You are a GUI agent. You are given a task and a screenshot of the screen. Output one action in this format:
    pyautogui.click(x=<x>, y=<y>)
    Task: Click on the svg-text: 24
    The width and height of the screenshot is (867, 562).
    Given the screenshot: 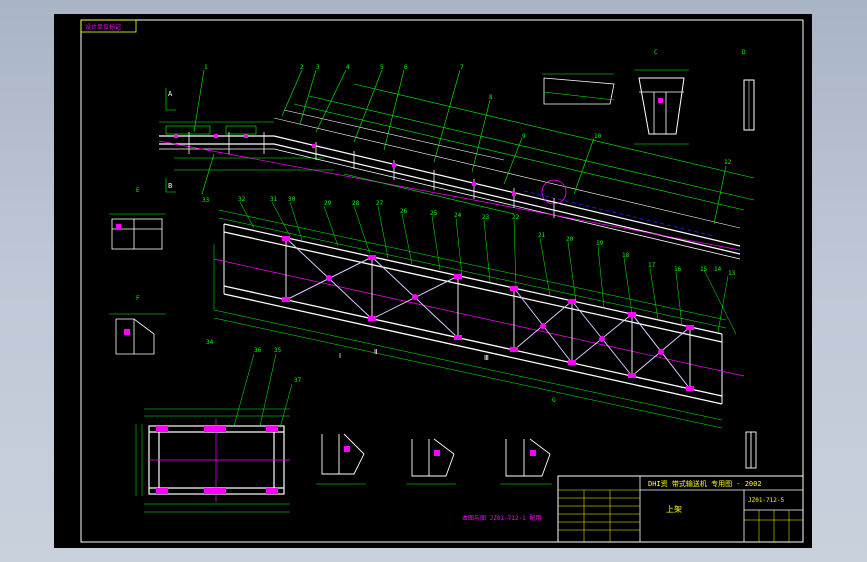 What is the action you would take?
    pyautogui.click(x=458, y=215)
    